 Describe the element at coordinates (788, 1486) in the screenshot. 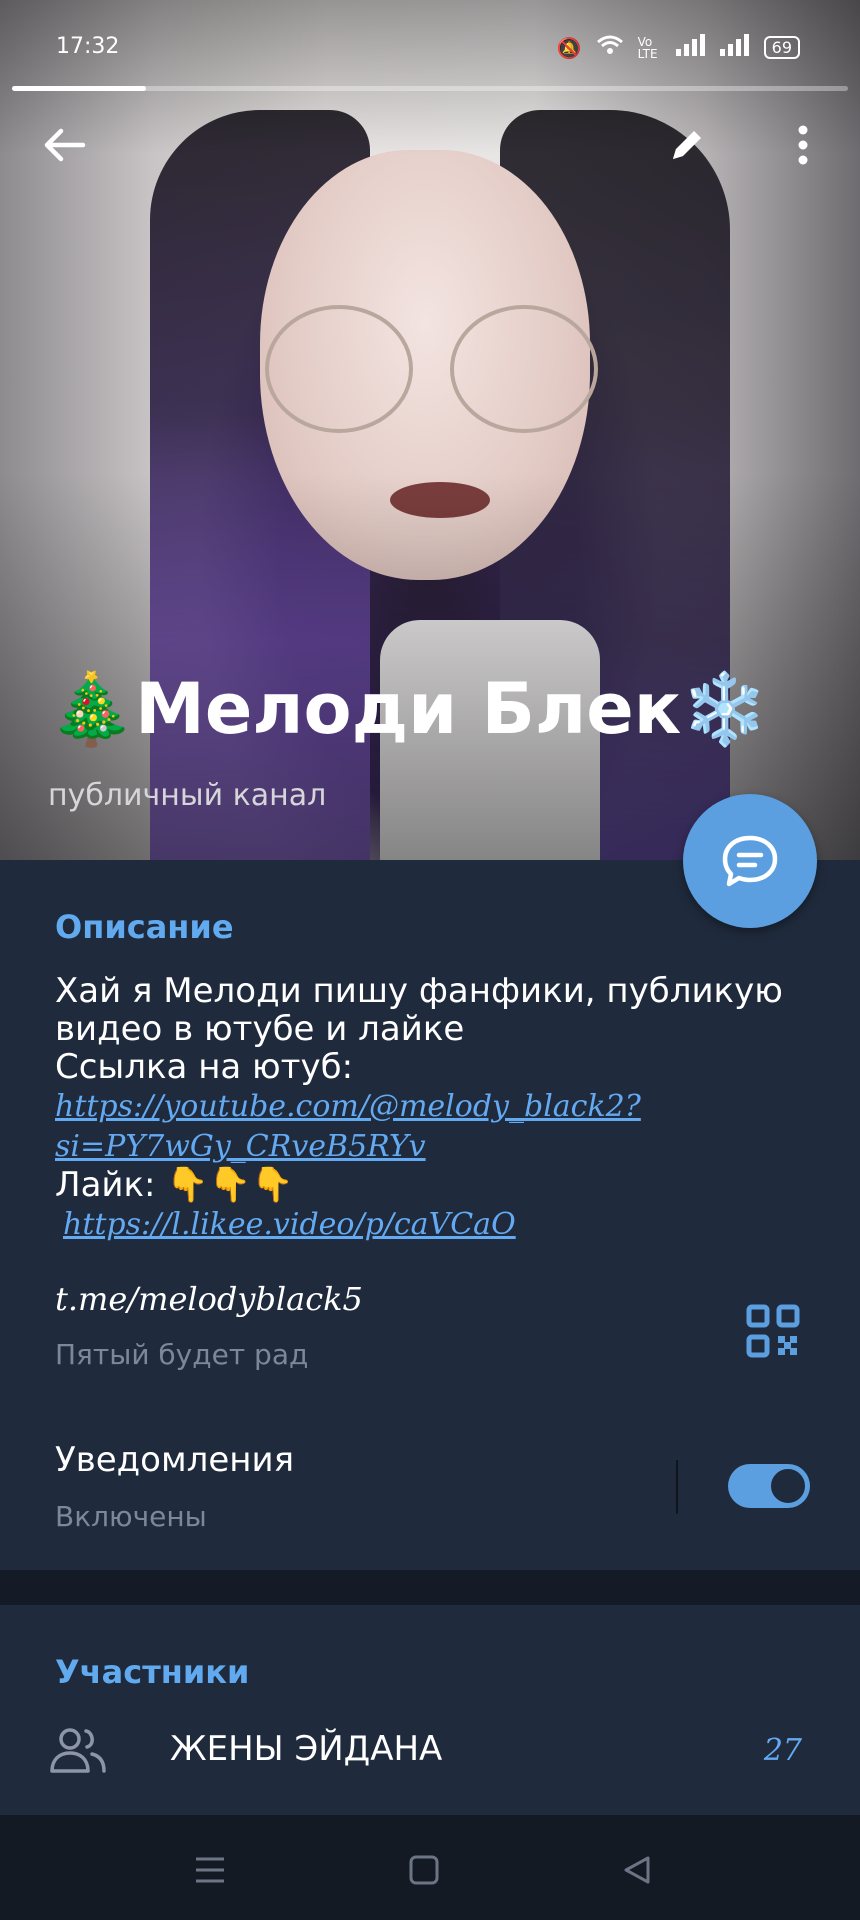

I see `toggle-knob` at that location.